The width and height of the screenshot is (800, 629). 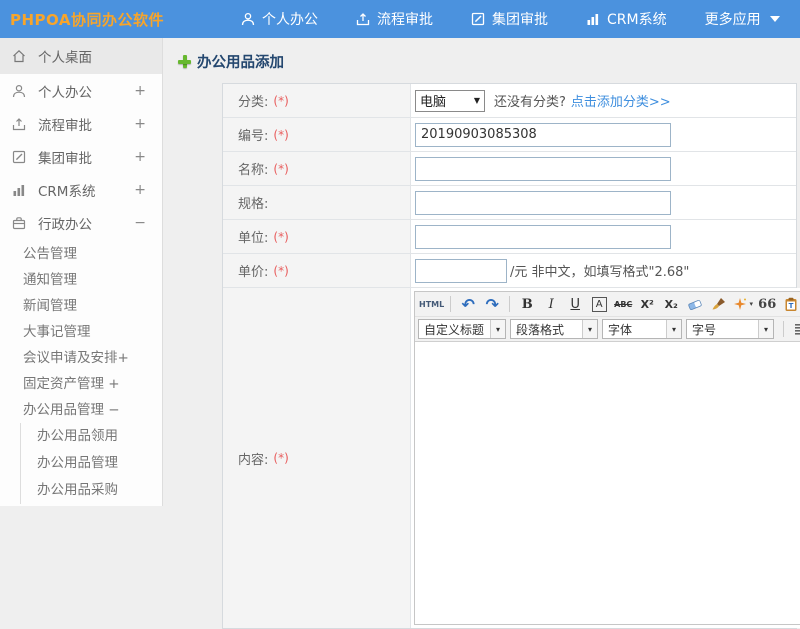 I want to click on unit-value-cell, so click(x=603, y=236).